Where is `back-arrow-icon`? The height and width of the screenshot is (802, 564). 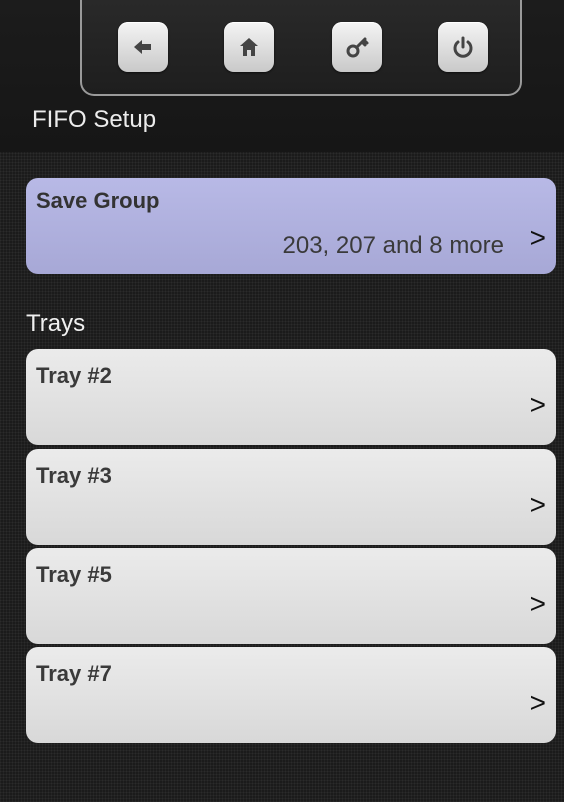
back-arrow-icon is located at coordinates (142, 47).